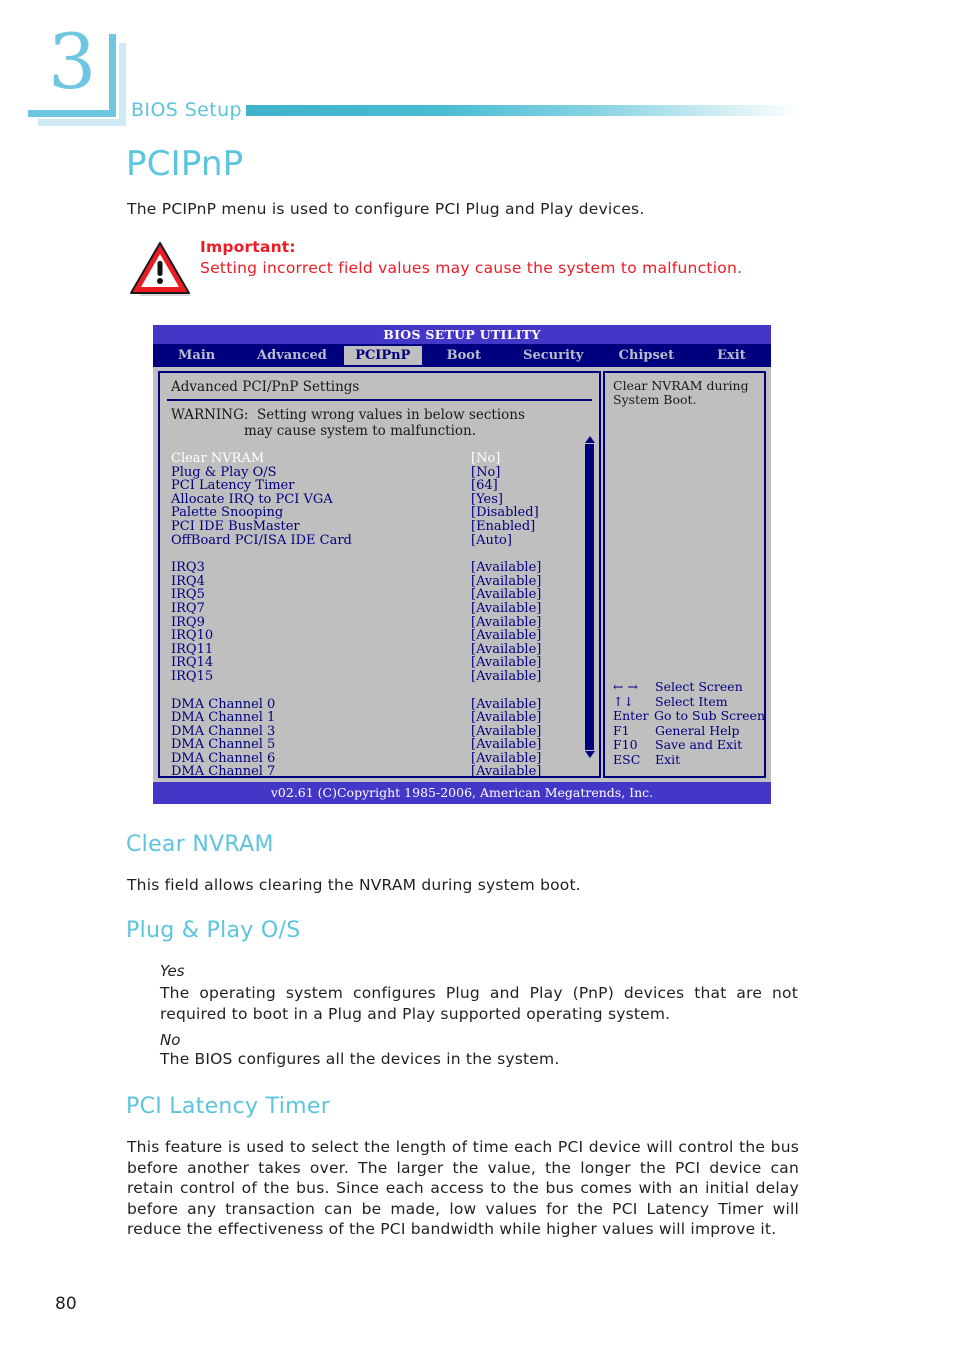 This screenshot has height=1354, width=954. I want to click on scrollbar-thumb, so click(589, 597).